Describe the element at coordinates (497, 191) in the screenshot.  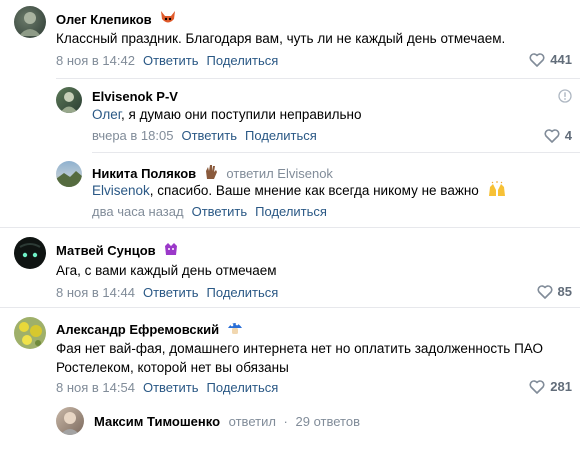
I see `praise-hands-emoji-icon` at that location.